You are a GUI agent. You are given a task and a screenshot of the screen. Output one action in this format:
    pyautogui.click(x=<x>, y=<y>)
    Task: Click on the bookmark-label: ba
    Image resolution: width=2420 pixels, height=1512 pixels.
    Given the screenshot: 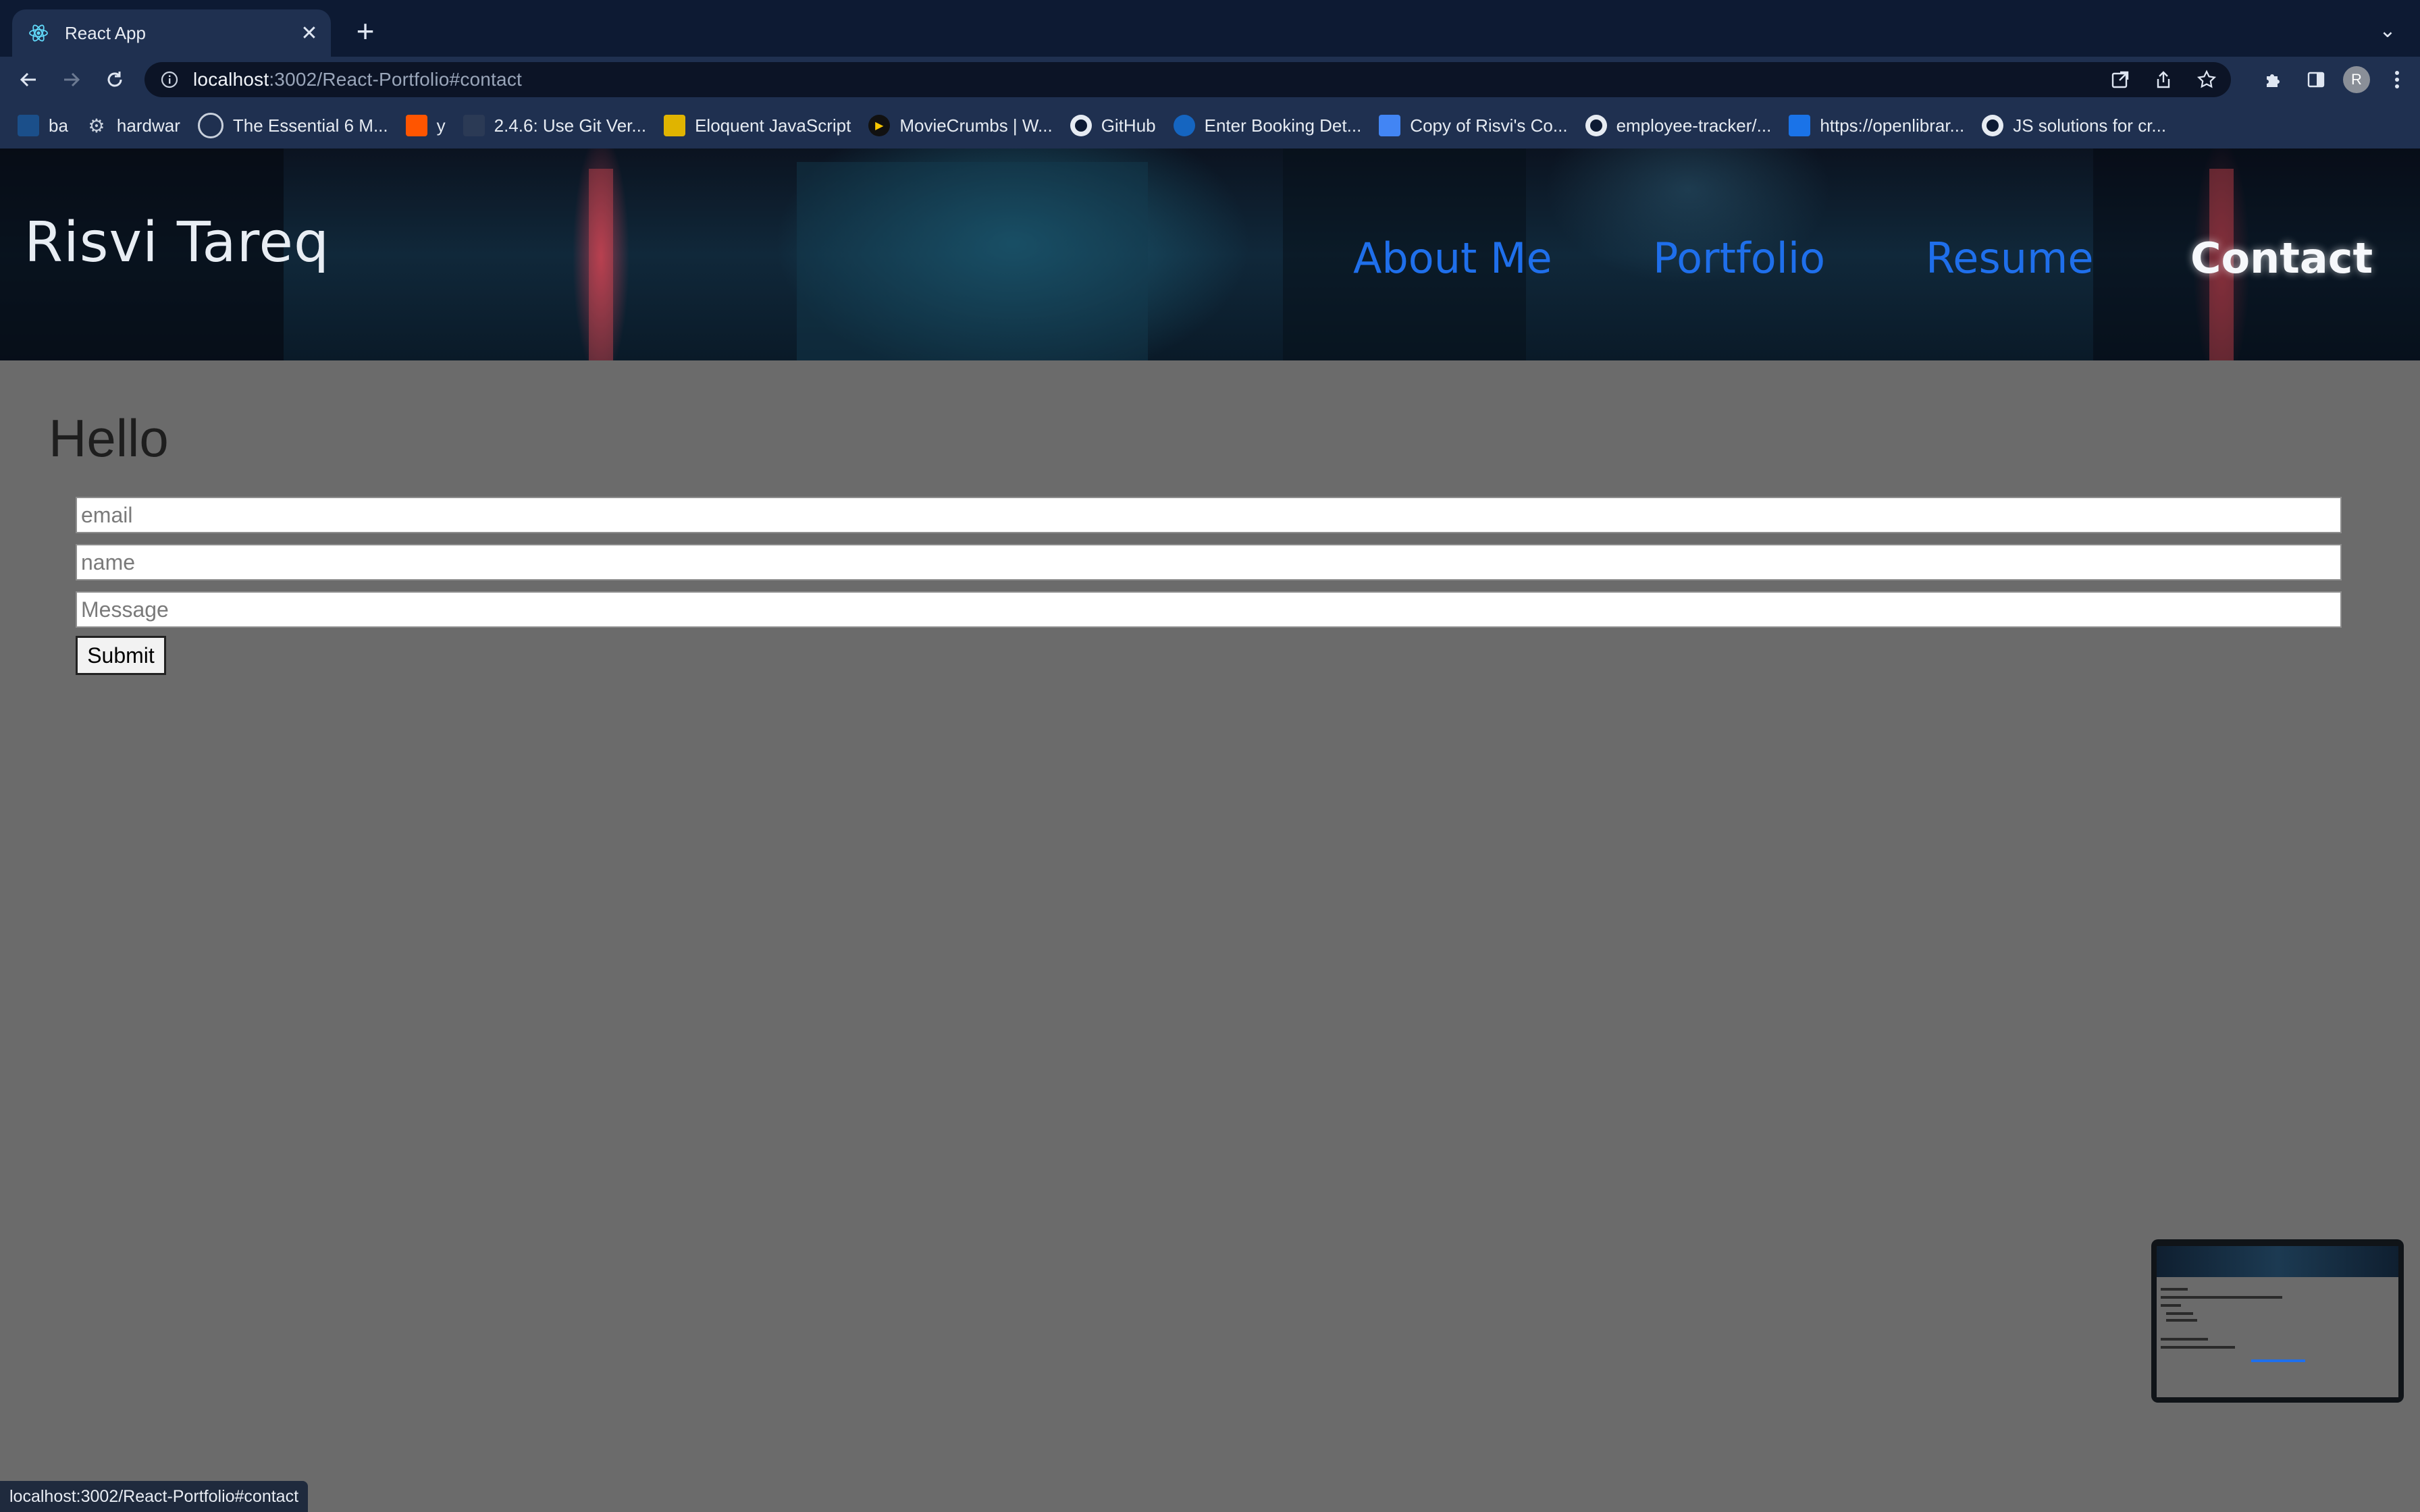 What is the action you would take?
    pyautogui.click(x=58, y=125)
    